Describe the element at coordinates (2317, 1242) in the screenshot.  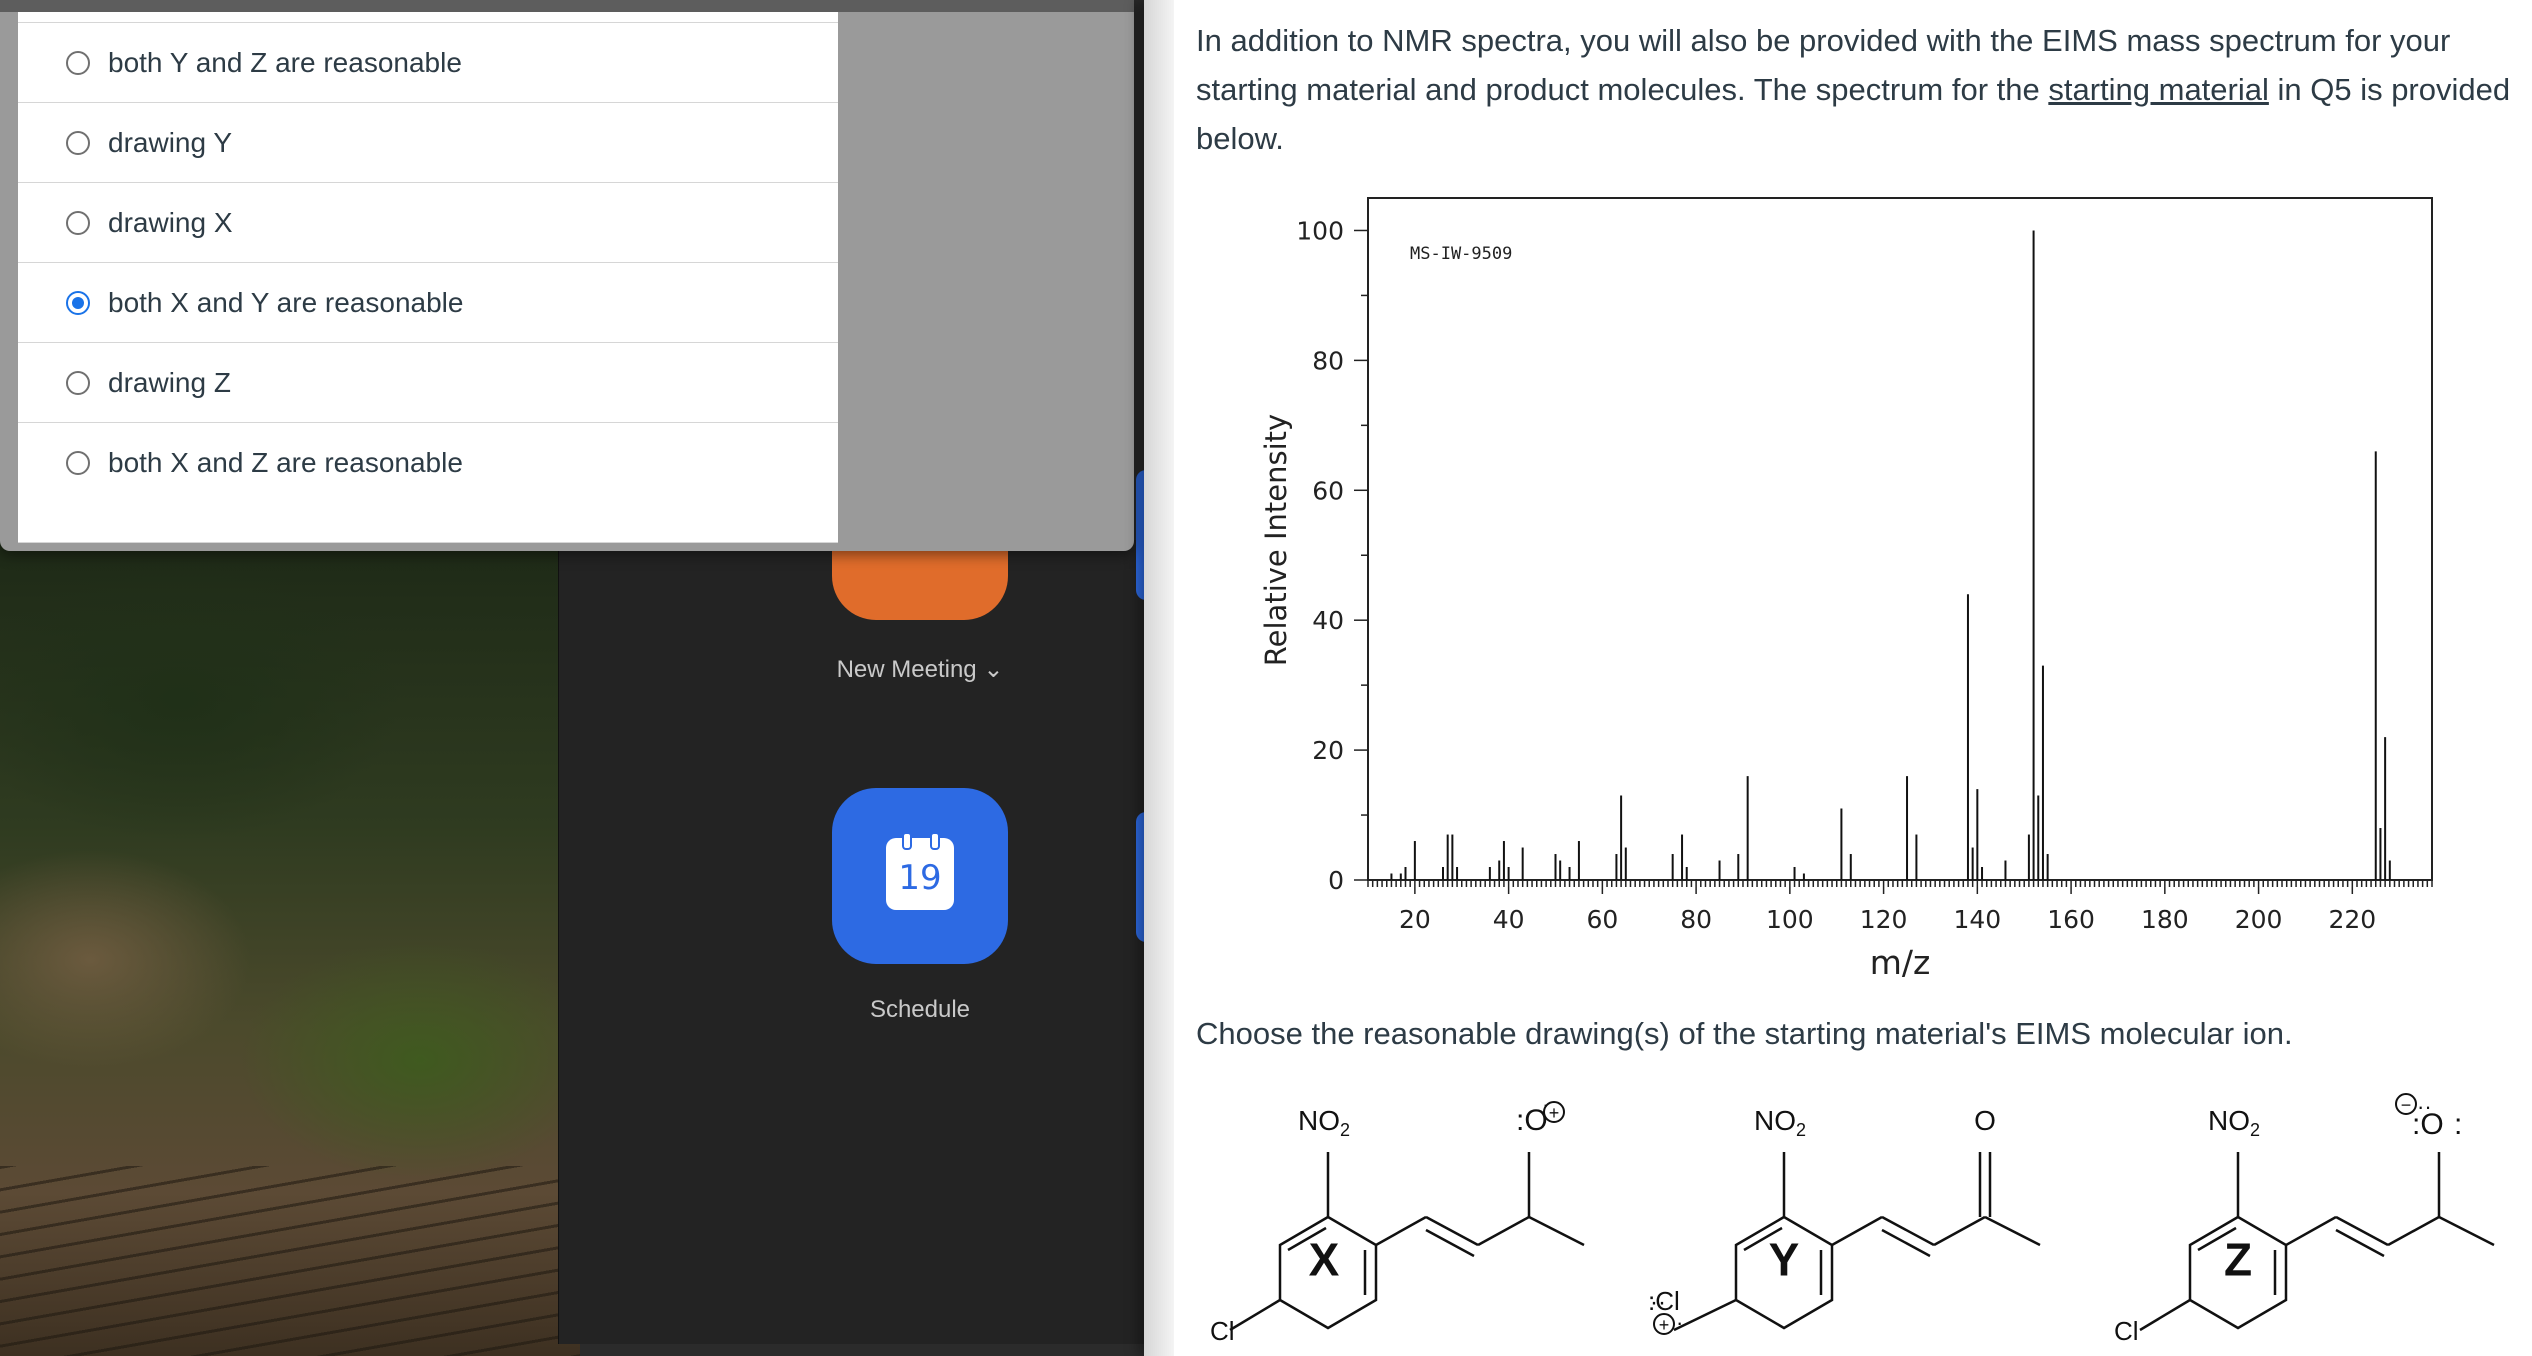
I see `drawing-z` at that location.